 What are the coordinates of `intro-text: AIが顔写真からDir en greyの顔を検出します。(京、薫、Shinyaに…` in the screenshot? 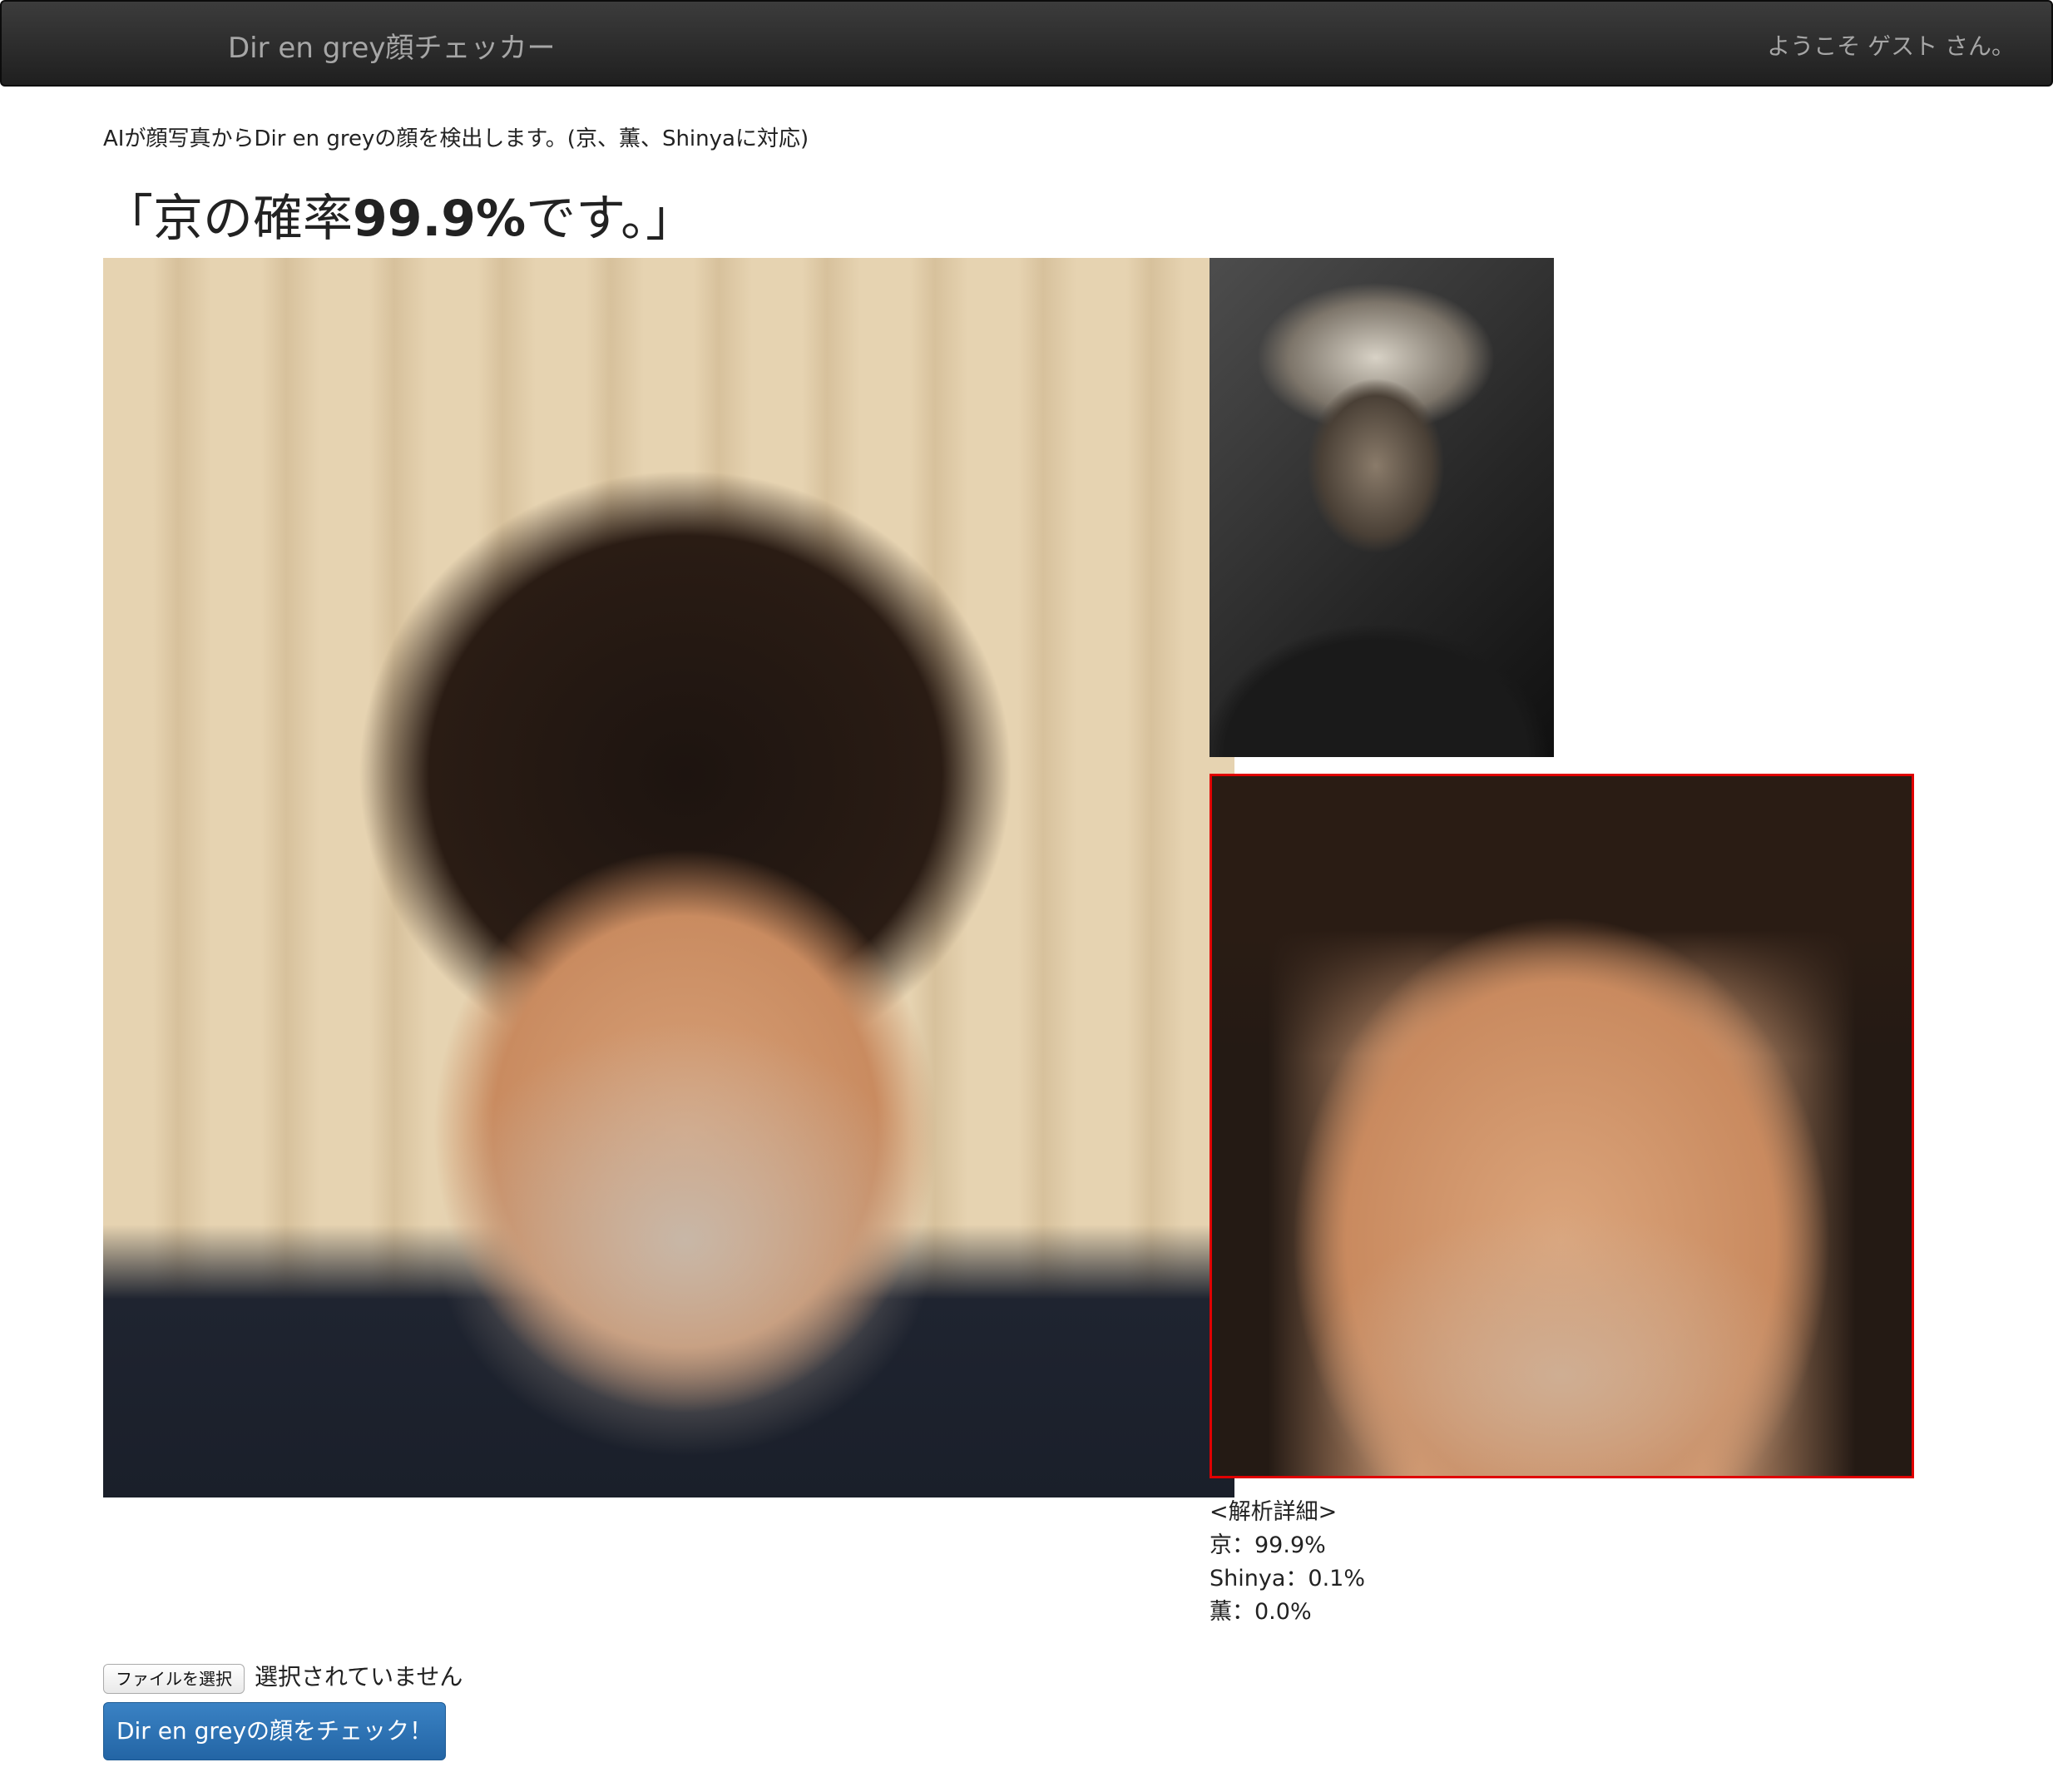 It's located at (456, 138).